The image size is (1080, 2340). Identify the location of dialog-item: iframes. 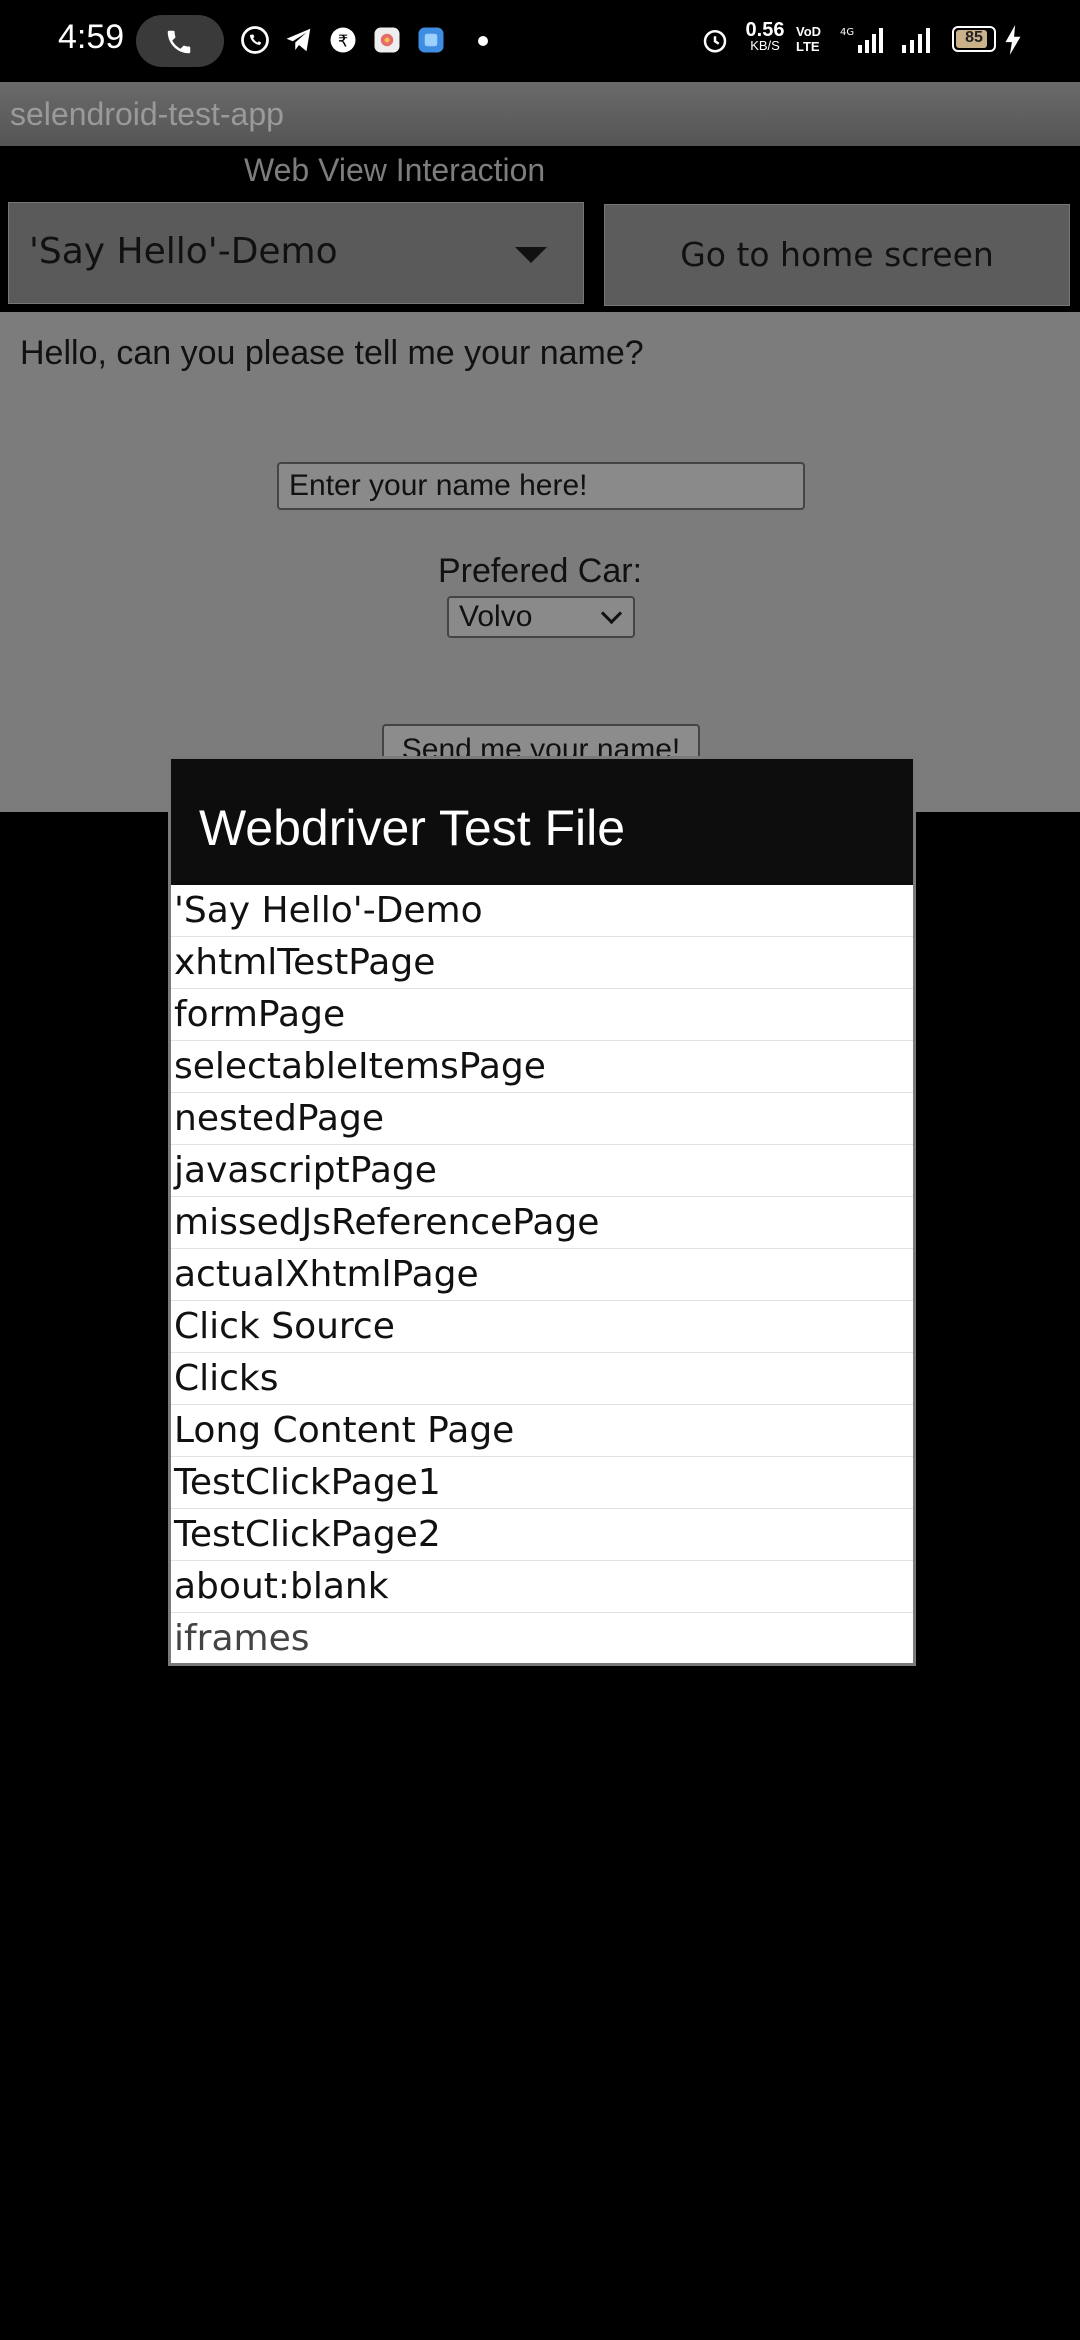
(542, 1638).